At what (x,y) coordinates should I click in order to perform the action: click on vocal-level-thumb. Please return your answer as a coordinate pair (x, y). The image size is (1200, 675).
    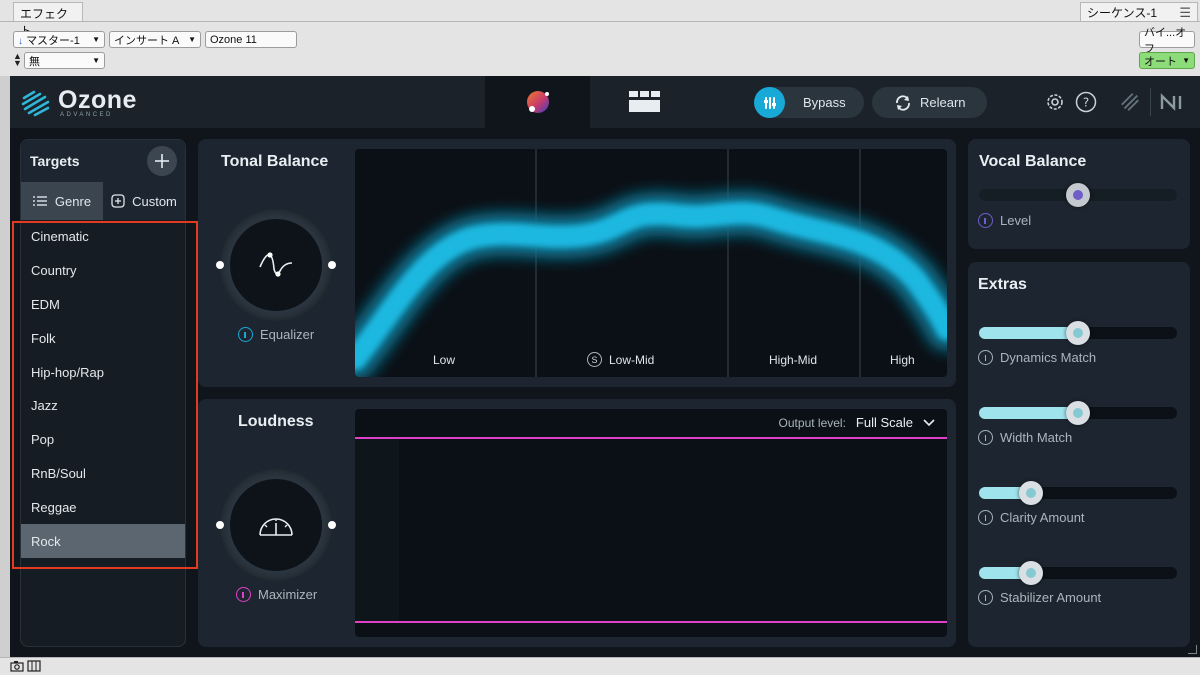
    Looking at the image, I should click on (1078, 195).